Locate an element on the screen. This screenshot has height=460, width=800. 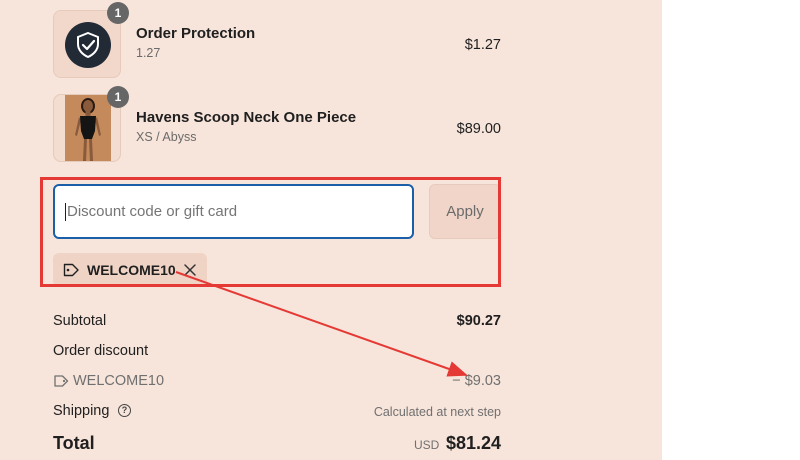
total-label: Total is located at coordinates (74, 443).